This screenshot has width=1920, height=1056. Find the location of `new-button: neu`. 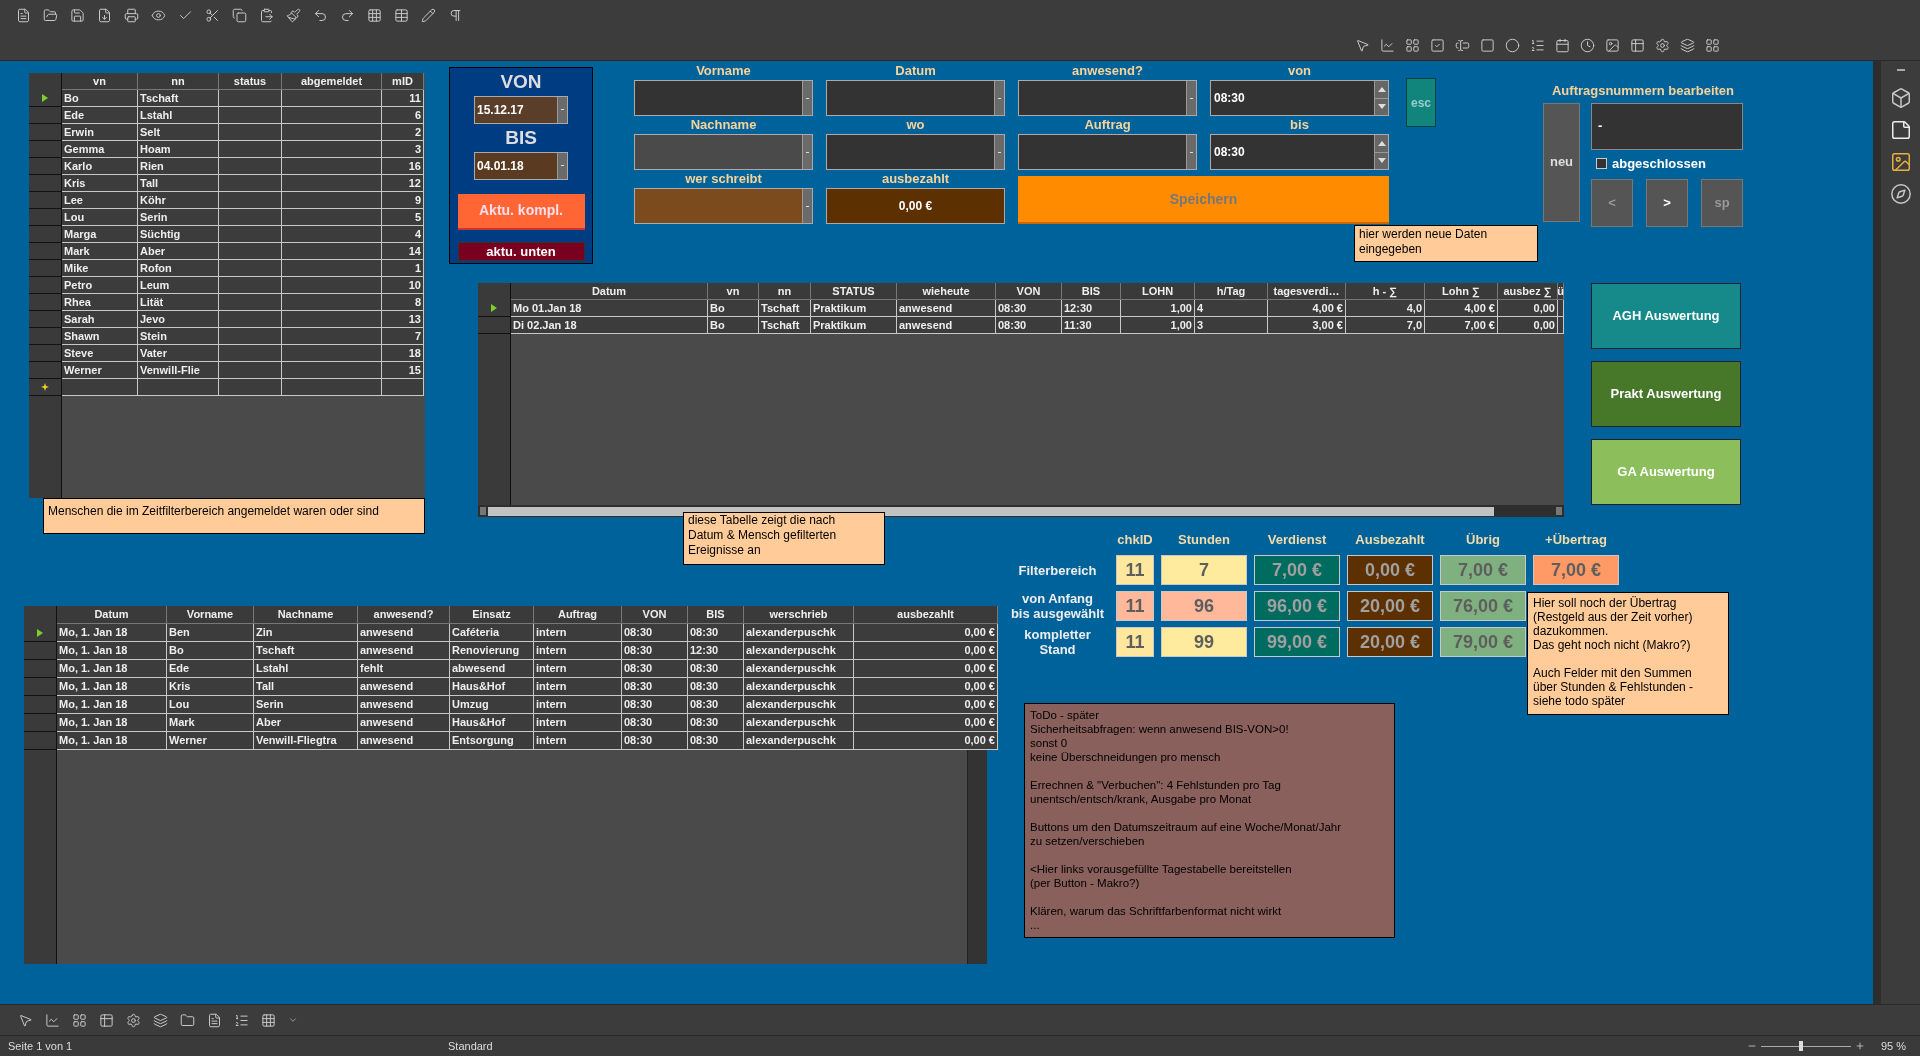

new-button: neu is located at coordinates (1561, 162).